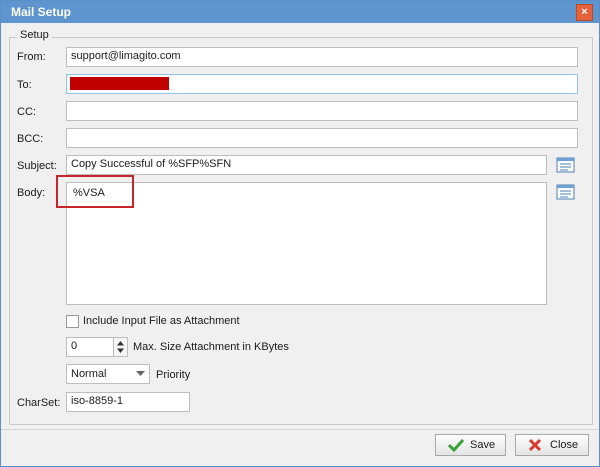 This screenshot has height=467, width=600. Describe the element at coordinates (322, 57) in the screenshot. I see `from-input: support@limagito.com` at that location.